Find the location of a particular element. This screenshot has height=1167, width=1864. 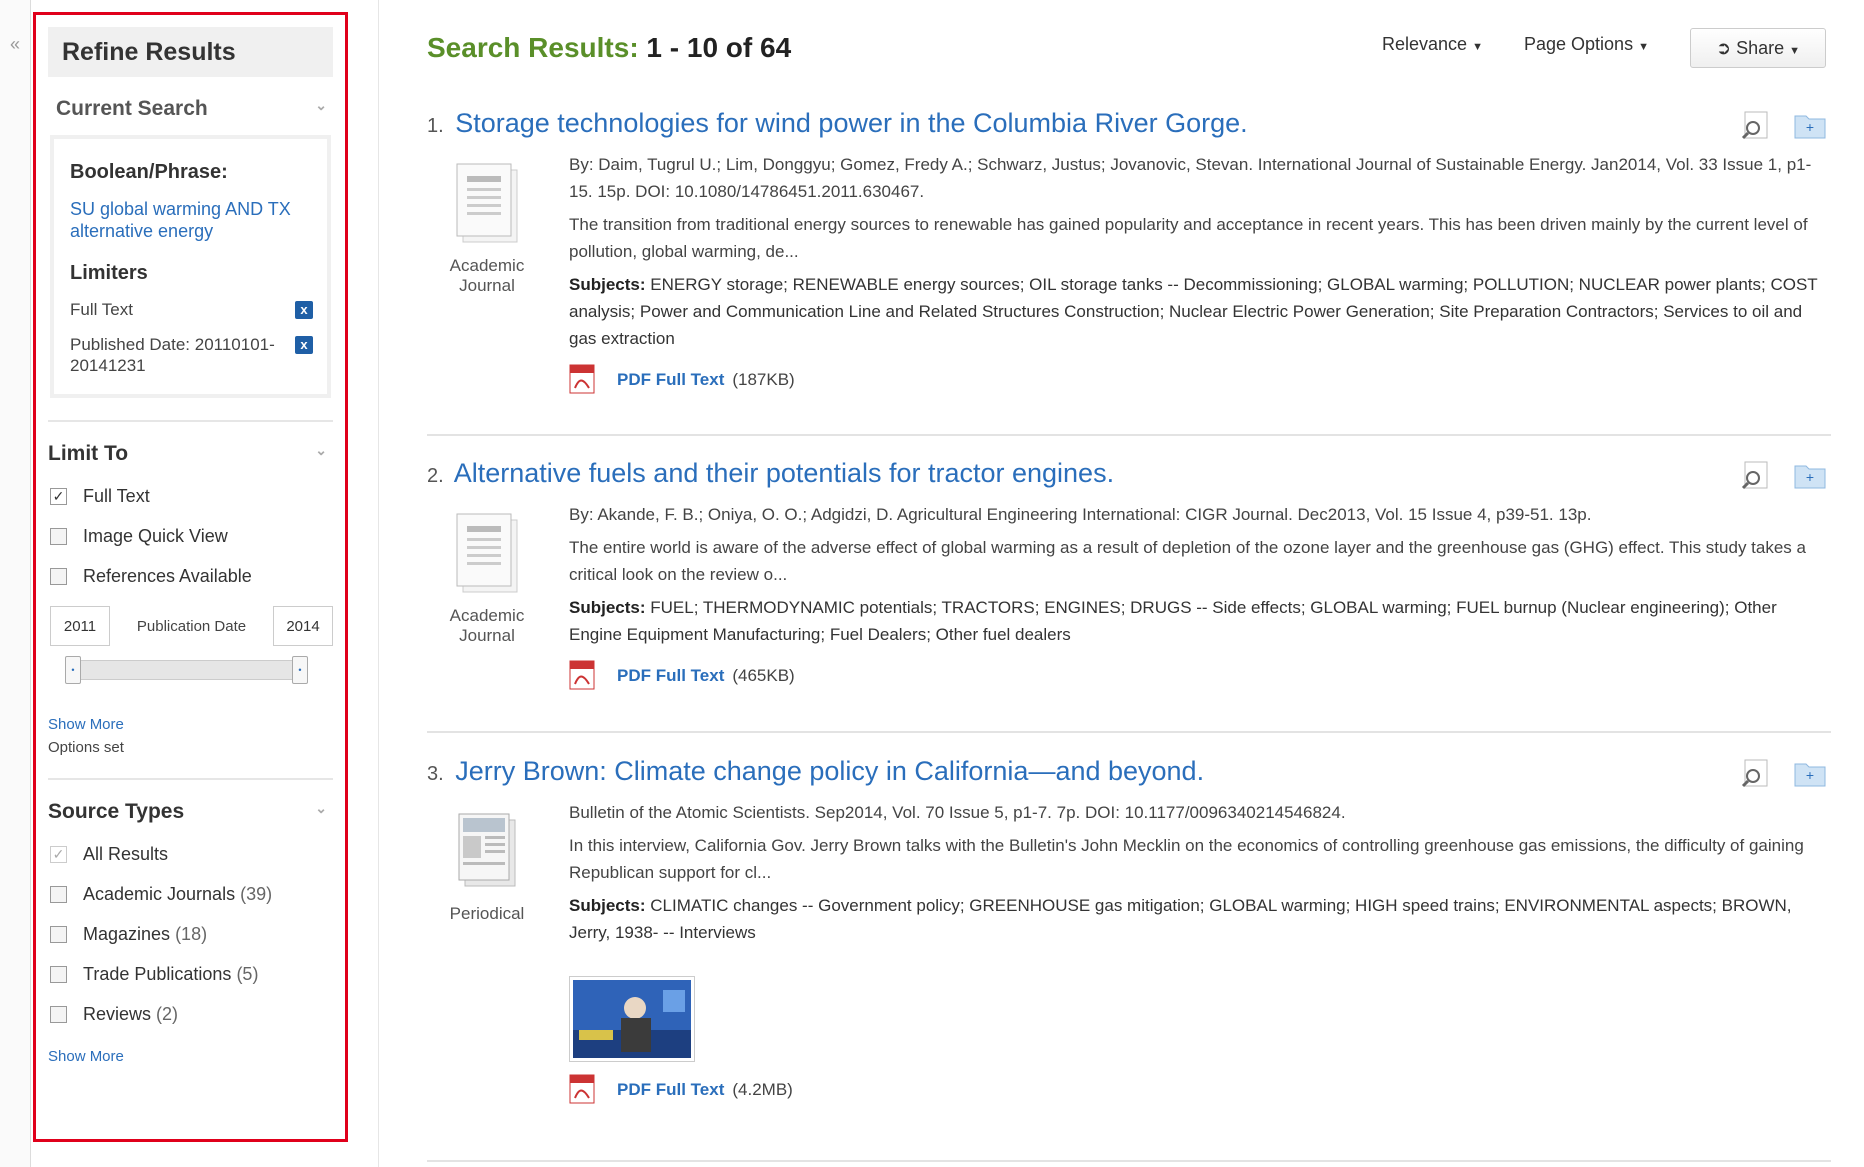

share-label: Share is located at coordinates (1760, 48).